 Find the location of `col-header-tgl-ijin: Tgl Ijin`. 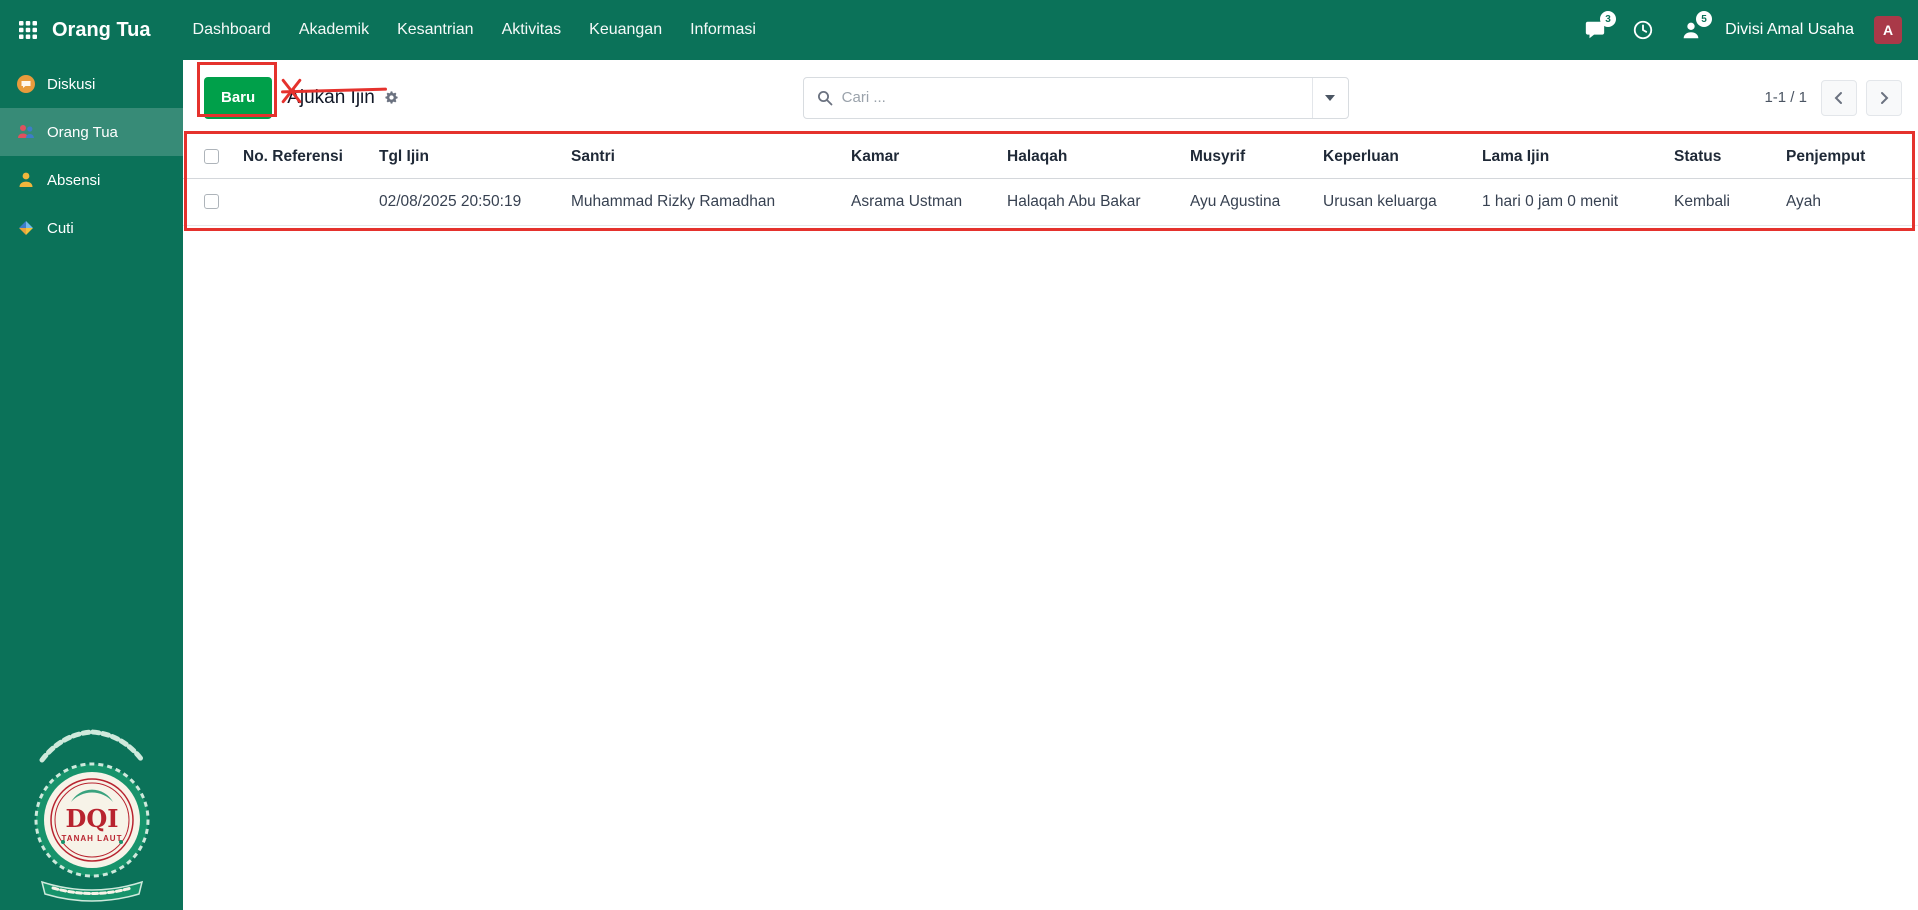

col-header-tgl-ijin: Tgl Ijin is located at coordinates (471, 157).